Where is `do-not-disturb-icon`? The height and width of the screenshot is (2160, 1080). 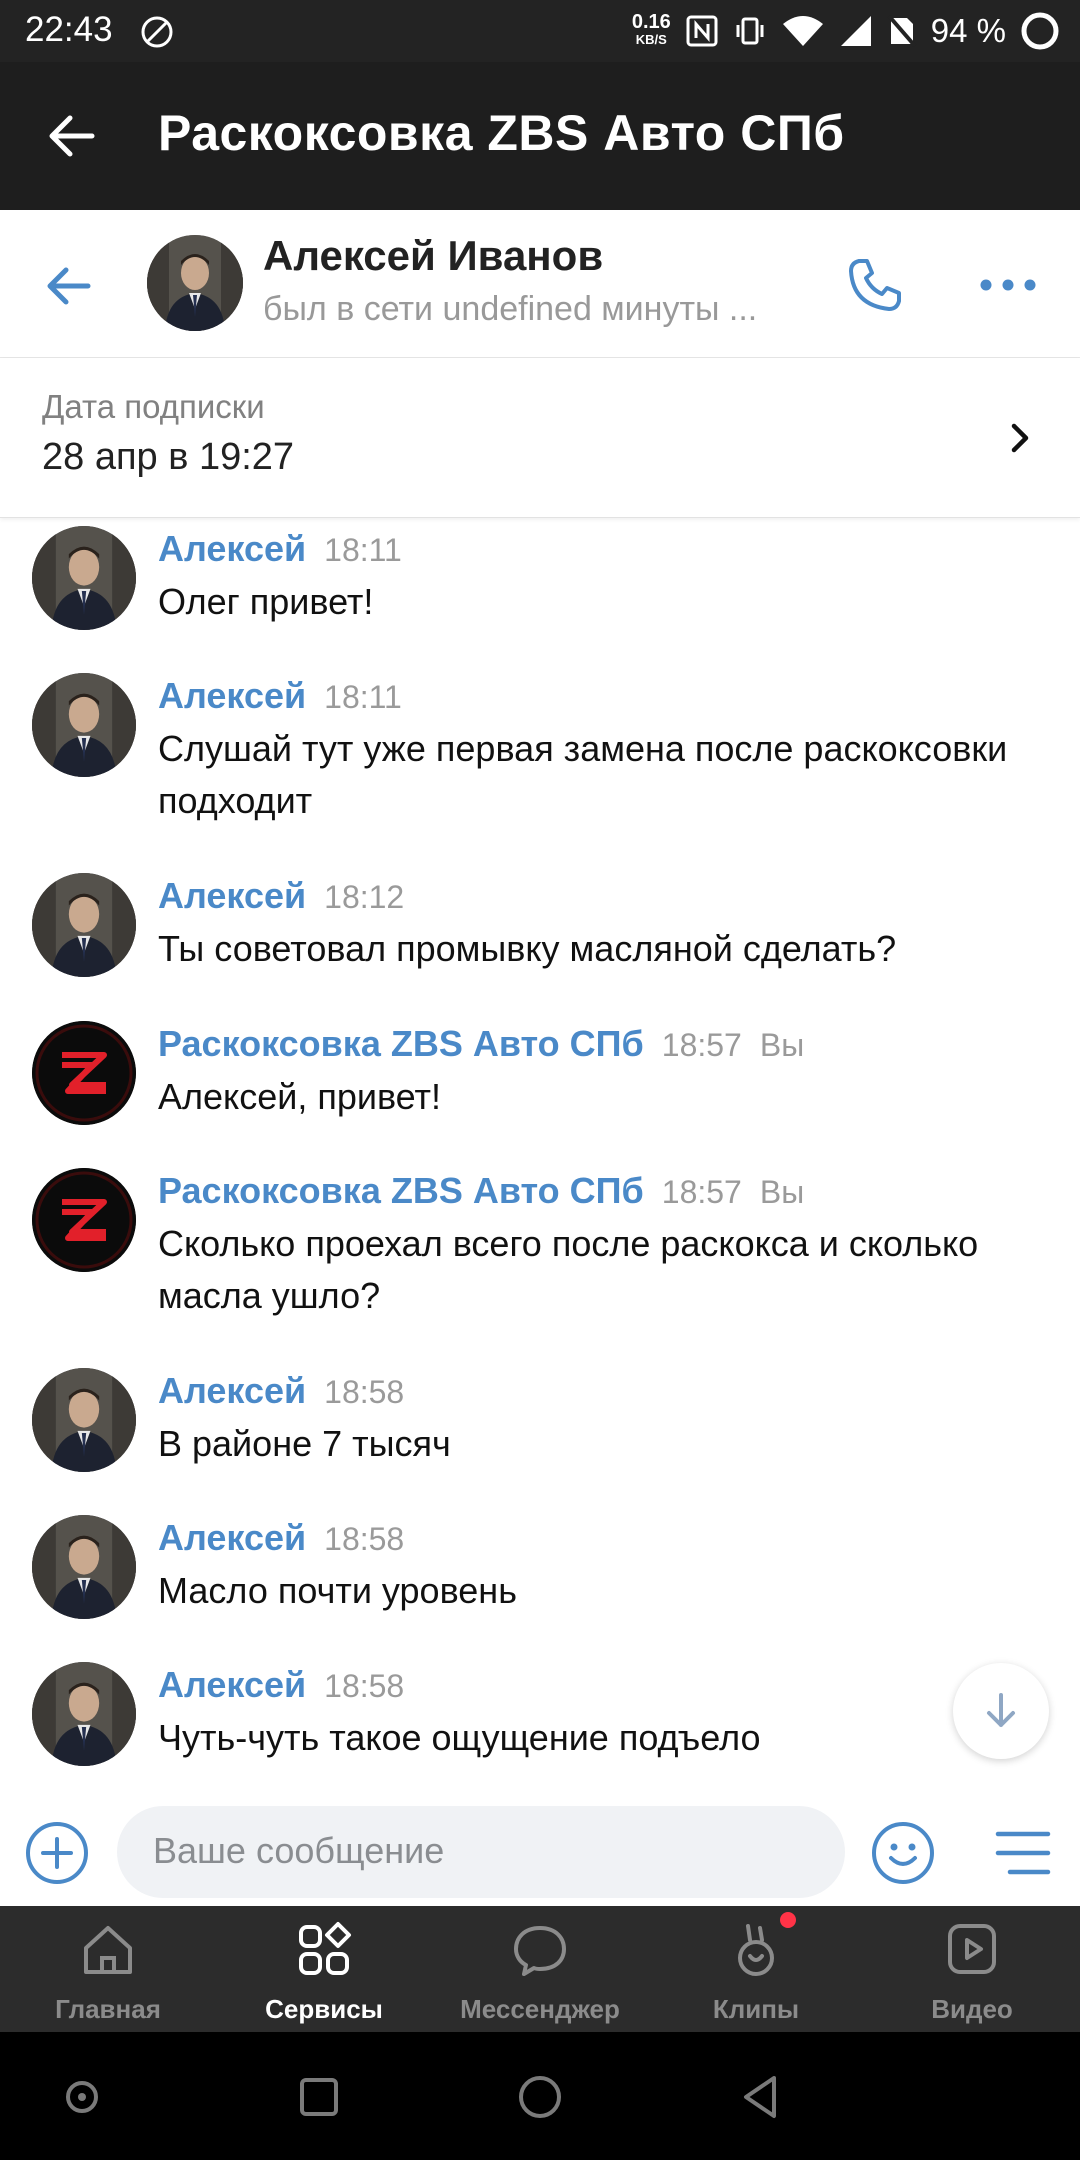
do-not-disturb-icon is located at coordinates (157, 32).